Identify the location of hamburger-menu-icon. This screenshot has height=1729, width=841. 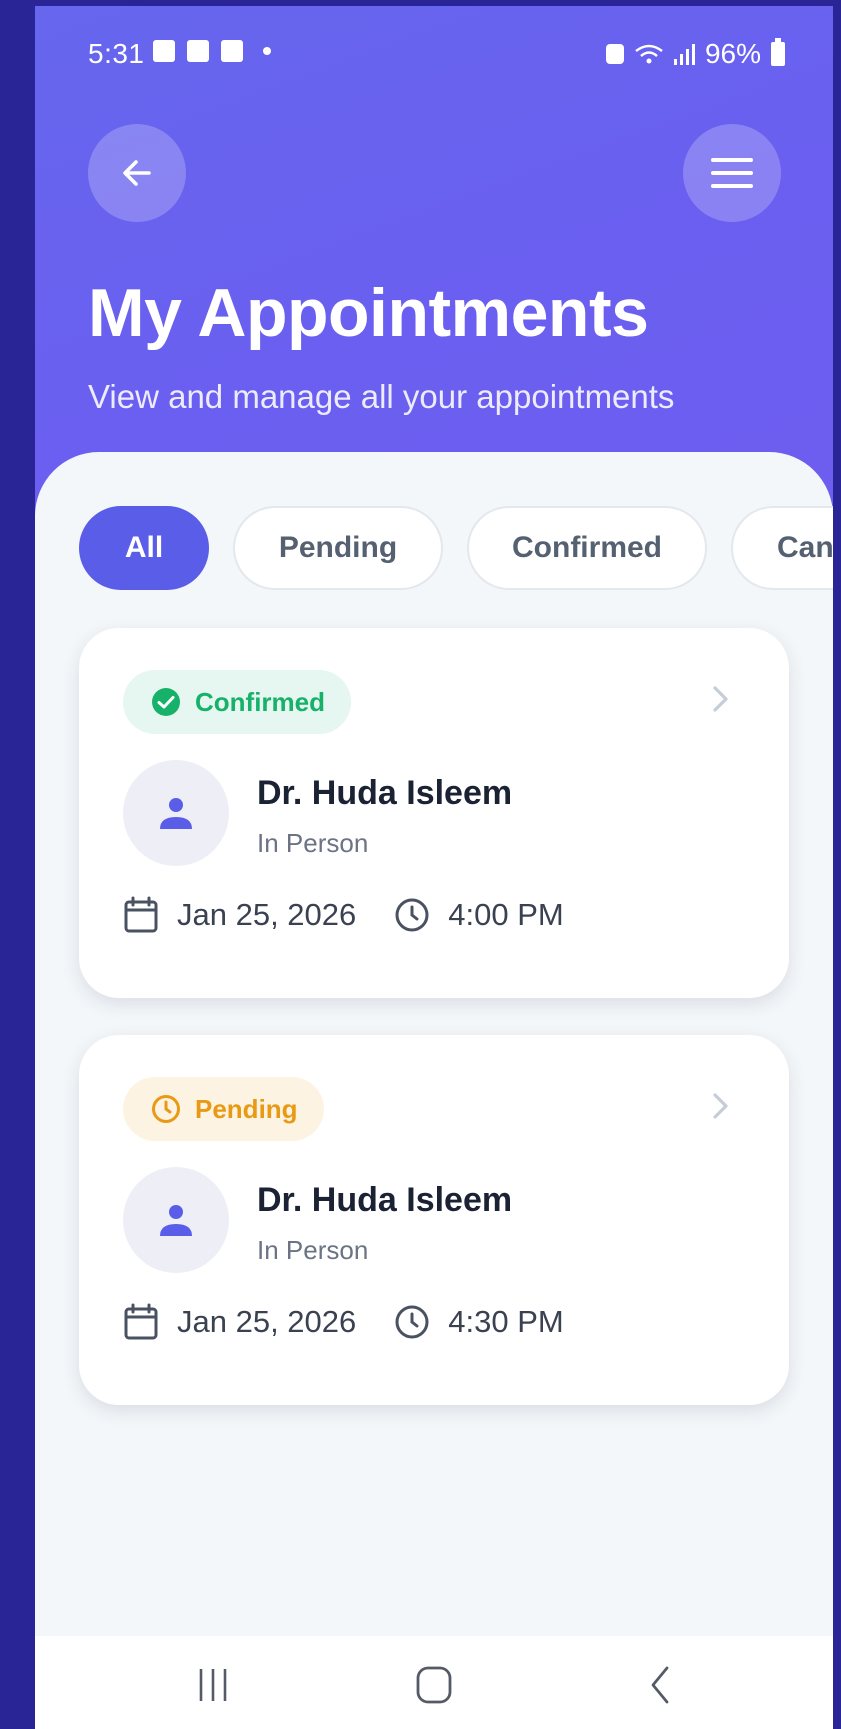
(732, 173).